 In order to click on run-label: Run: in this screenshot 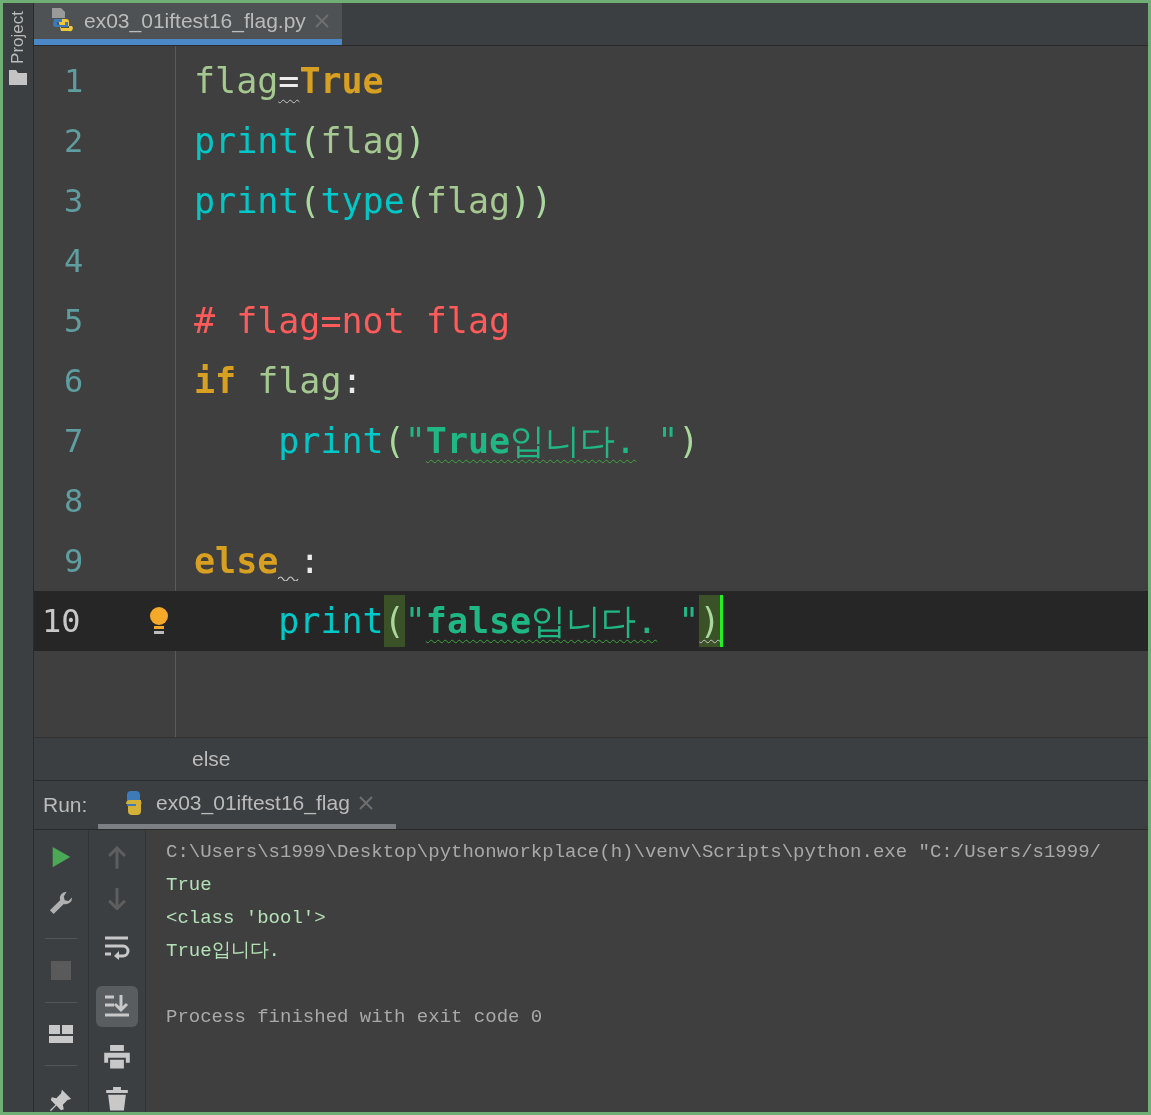, I will do `click(65, 805)`.